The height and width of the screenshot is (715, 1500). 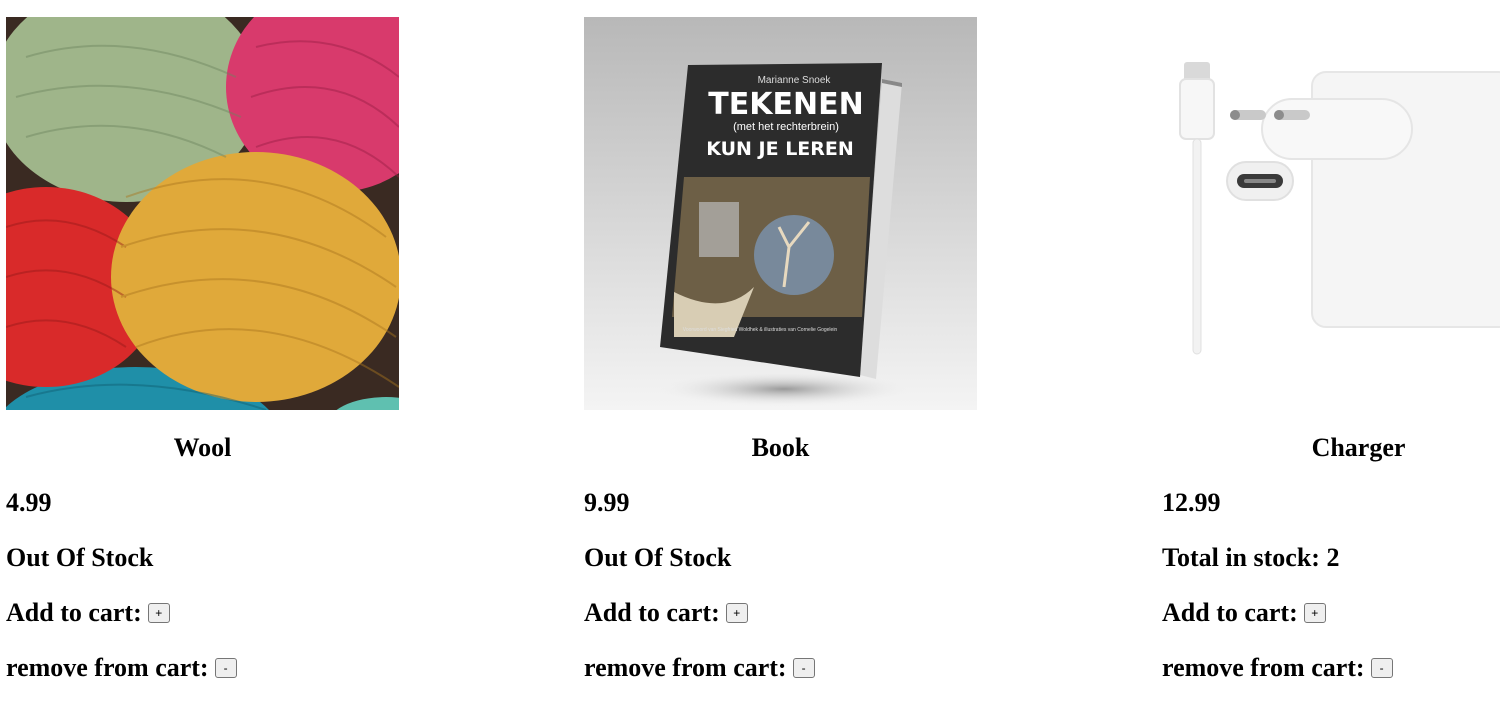 What do you see at coordinates (1331, 213) in the screenshot?
I see `usb-c-charger-image` at bounding box center [1331, 213].